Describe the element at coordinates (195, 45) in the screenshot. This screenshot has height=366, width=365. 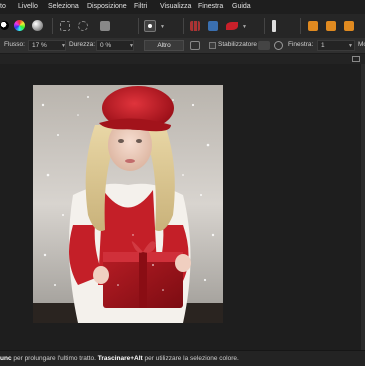
I see `edit-icon` at that location.